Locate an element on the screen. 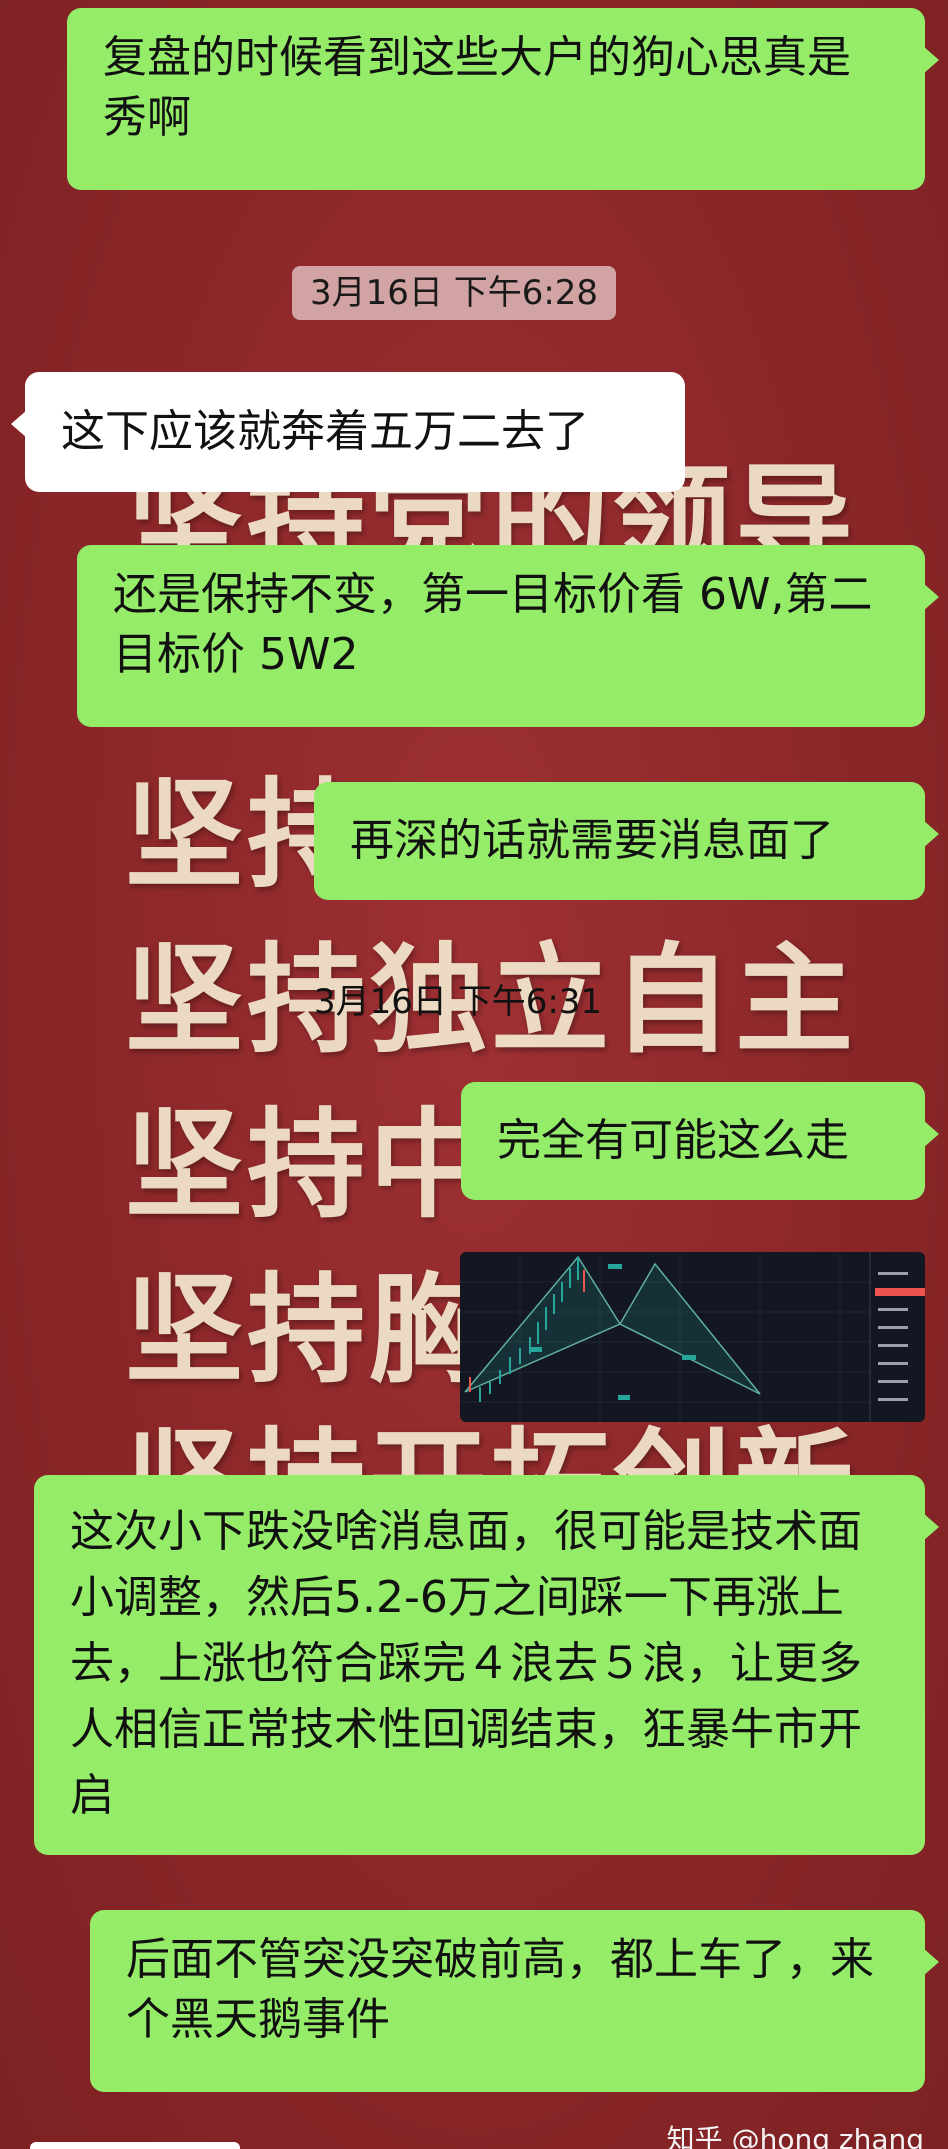 The image size is (948, 2149). message-bubble-sent: 复盘的时候看到这些大户的狗心思真是秀啊 is located at coordinates (503, 99).